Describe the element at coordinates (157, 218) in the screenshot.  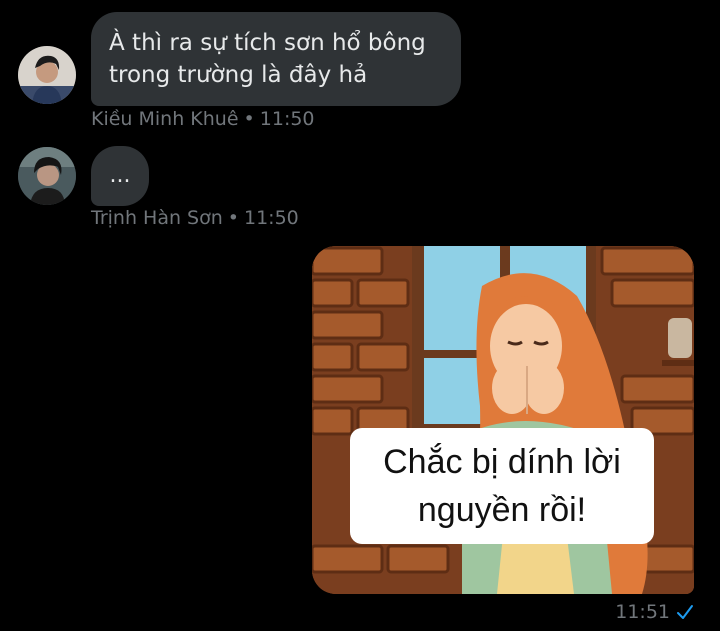
I see `sender-name: Trịnh Hàn Sơn` at that location.